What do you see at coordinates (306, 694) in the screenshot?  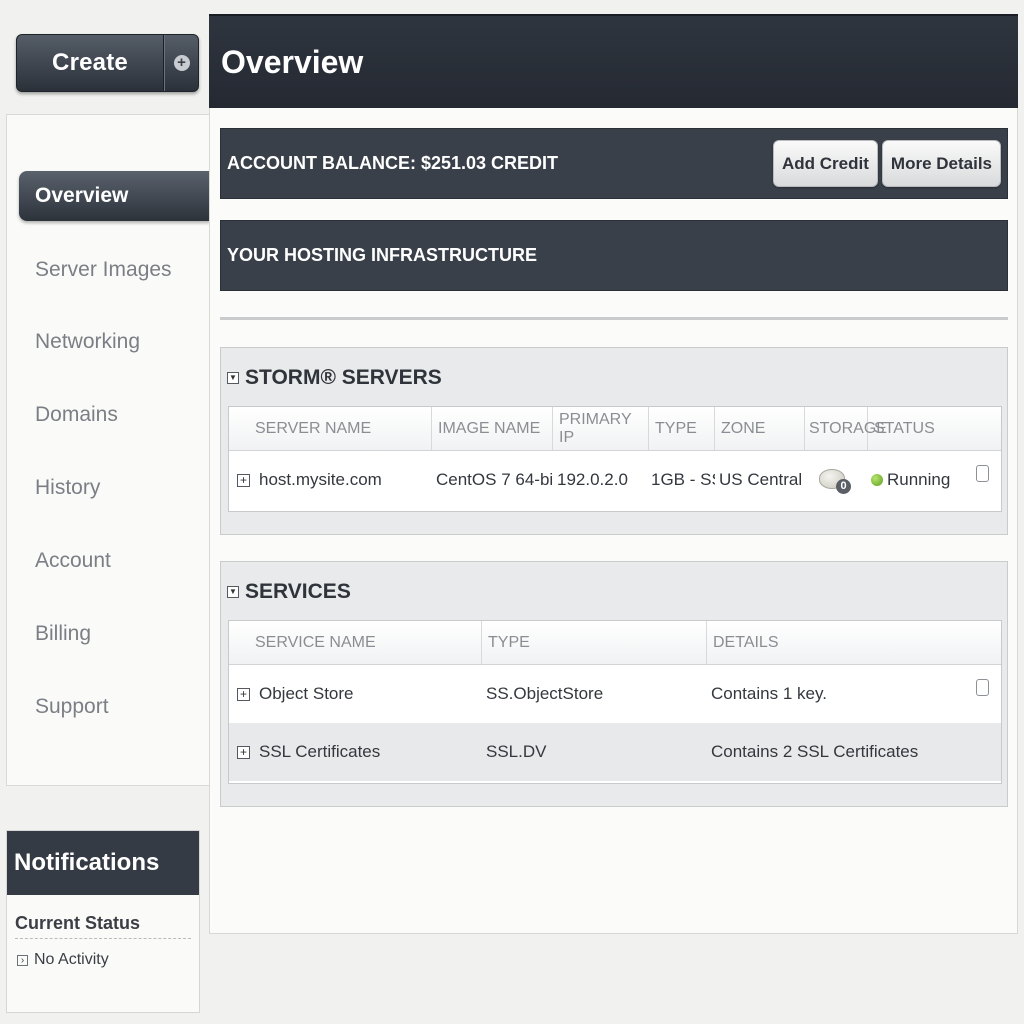 I see `service-name: Object Store` at bounding box center [306, 694].